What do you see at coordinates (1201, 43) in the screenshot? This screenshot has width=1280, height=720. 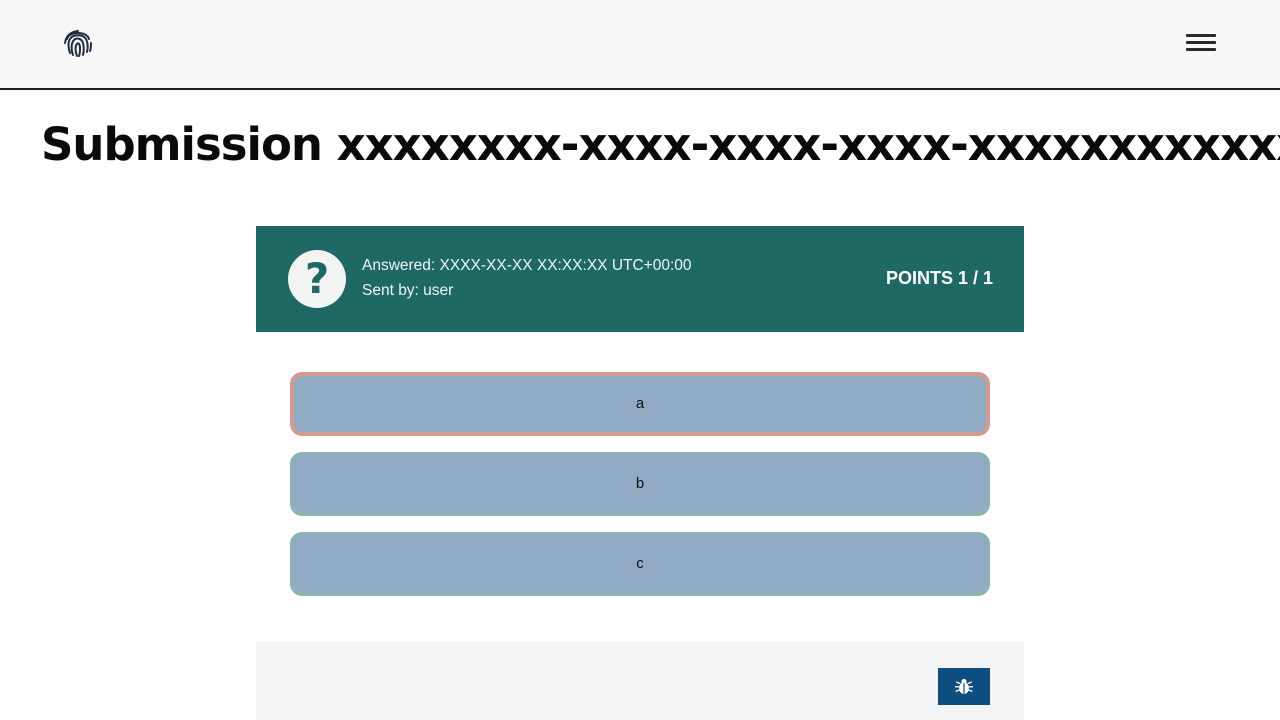 I see `hamburger-menu-icon` at bounding box center [1201, 43].